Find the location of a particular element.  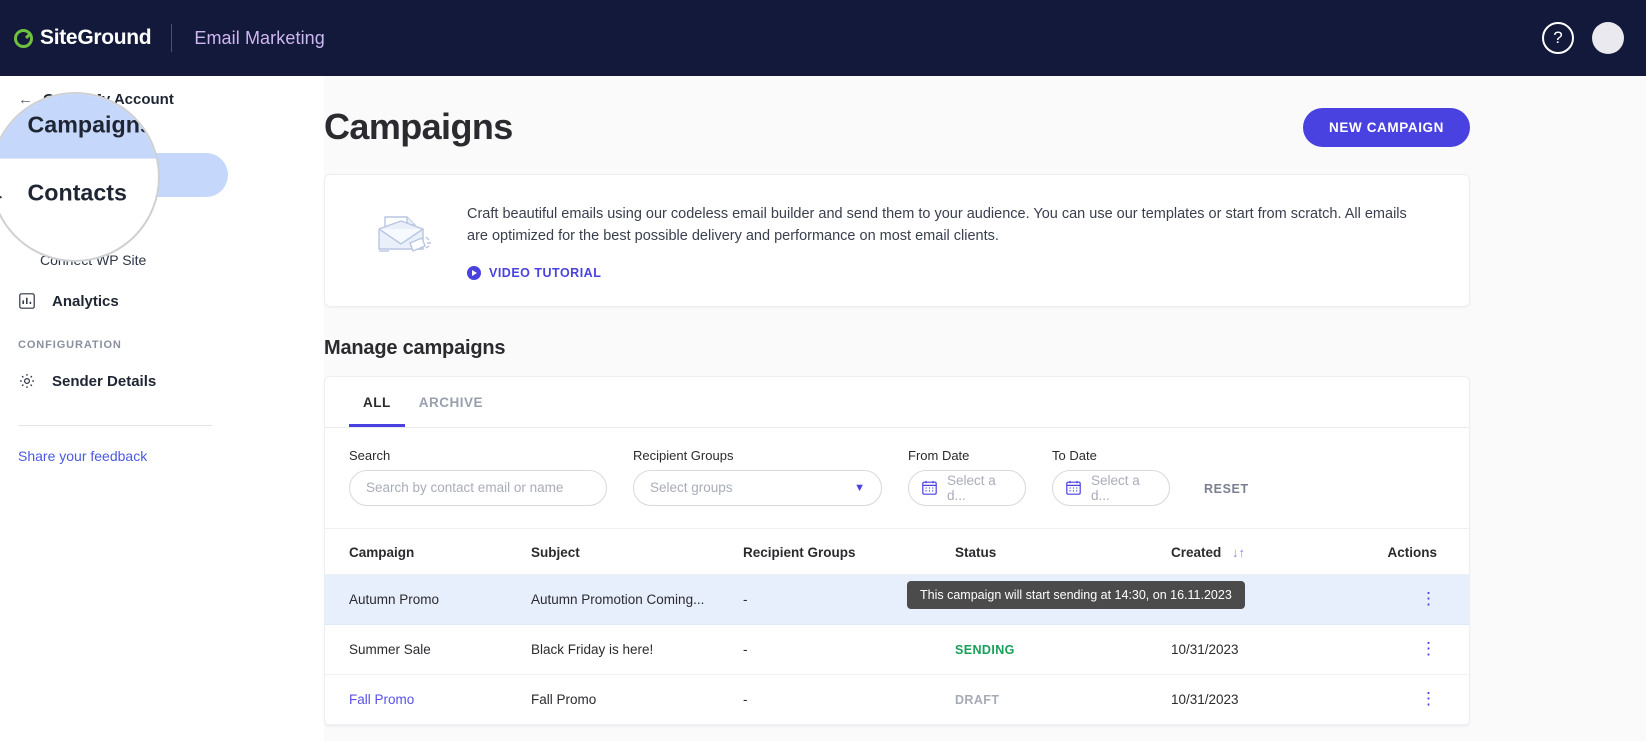

video-tutorial-link: VIDEO TUTORIAL is located at coordinates (944, 272).